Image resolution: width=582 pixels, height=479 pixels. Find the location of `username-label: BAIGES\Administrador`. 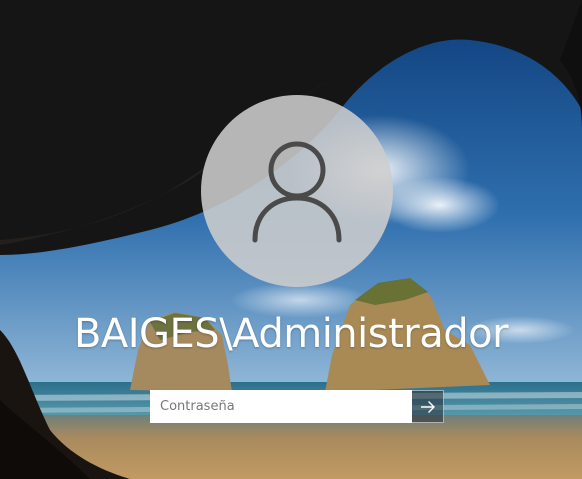

username-label: BAIGES\Administrador is located at coordinates (291, 334).